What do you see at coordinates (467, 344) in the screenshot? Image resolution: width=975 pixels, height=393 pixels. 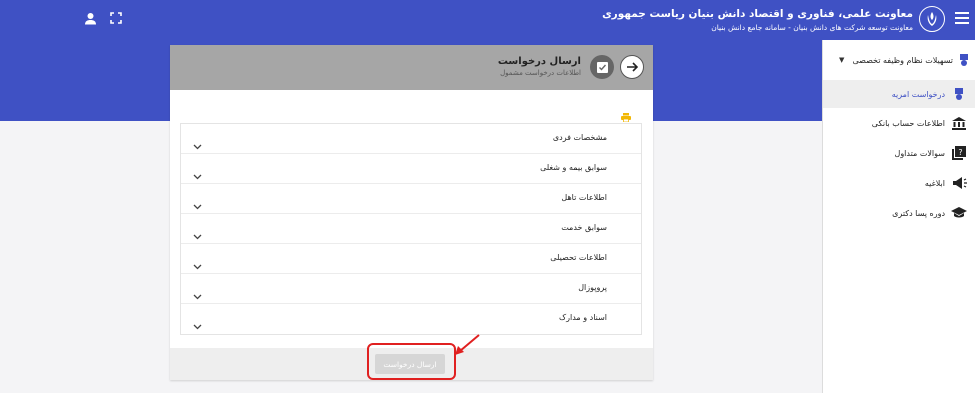 I see `annotation-arrow-icon` at bounding box center [467, 344].